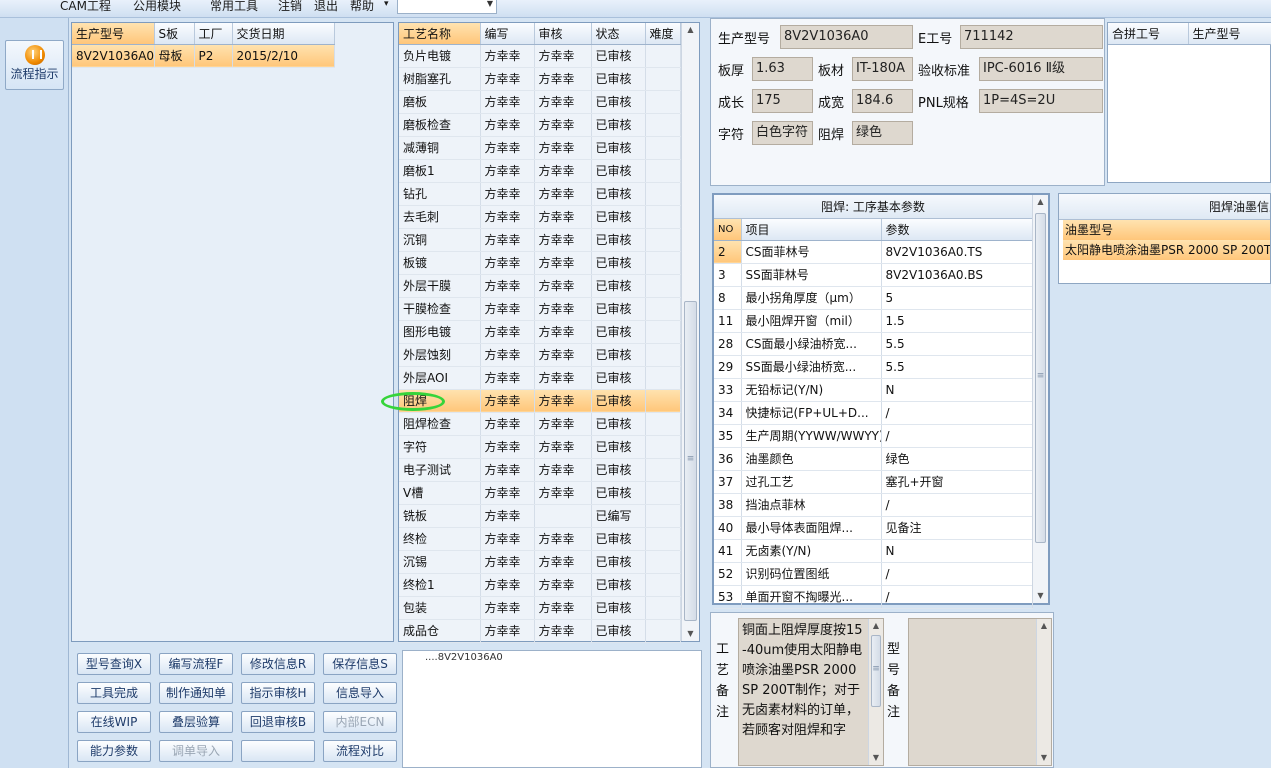 The height and width of the screenshot is (768, 1271). What do you see at coordinates (980, 692) in the screenshot?
I see `model-remark-box: ▲ ▼` at bounding box center [980, 692].